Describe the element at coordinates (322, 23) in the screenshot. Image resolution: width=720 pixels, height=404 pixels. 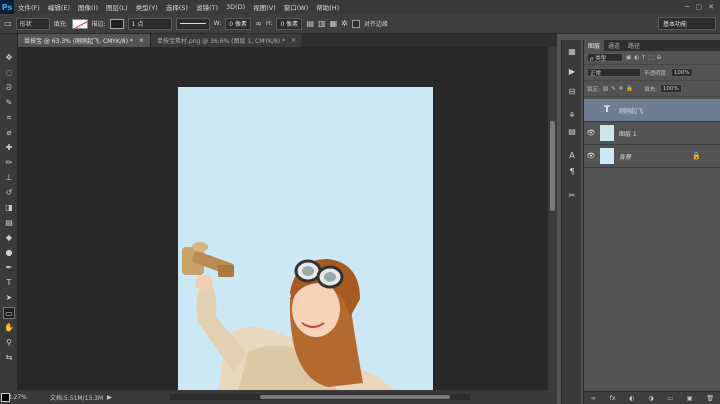
I see `path-alignment-icon: ▥` at that location.